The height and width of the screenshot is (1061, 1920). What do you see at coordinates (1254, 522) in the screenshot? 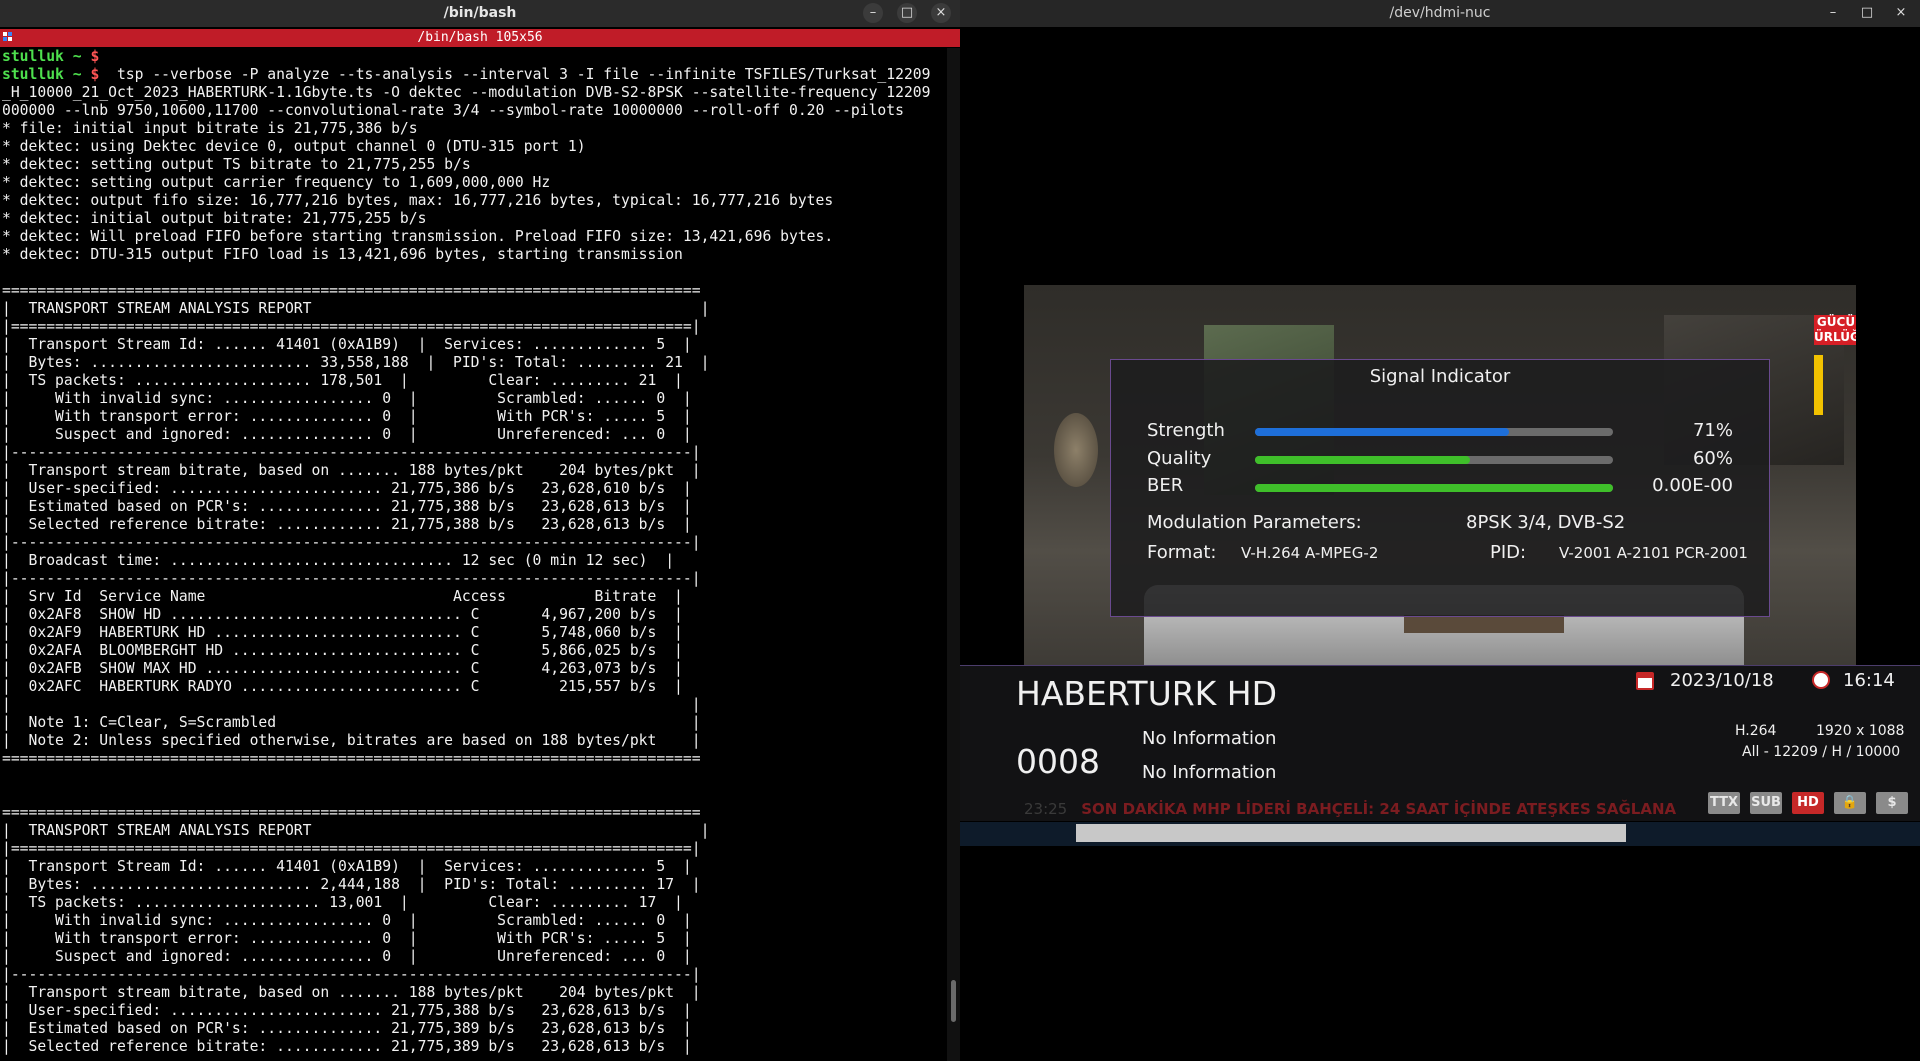
I see `modulation-label: Modulation Parameters:` at bounding box center [1254, 522].